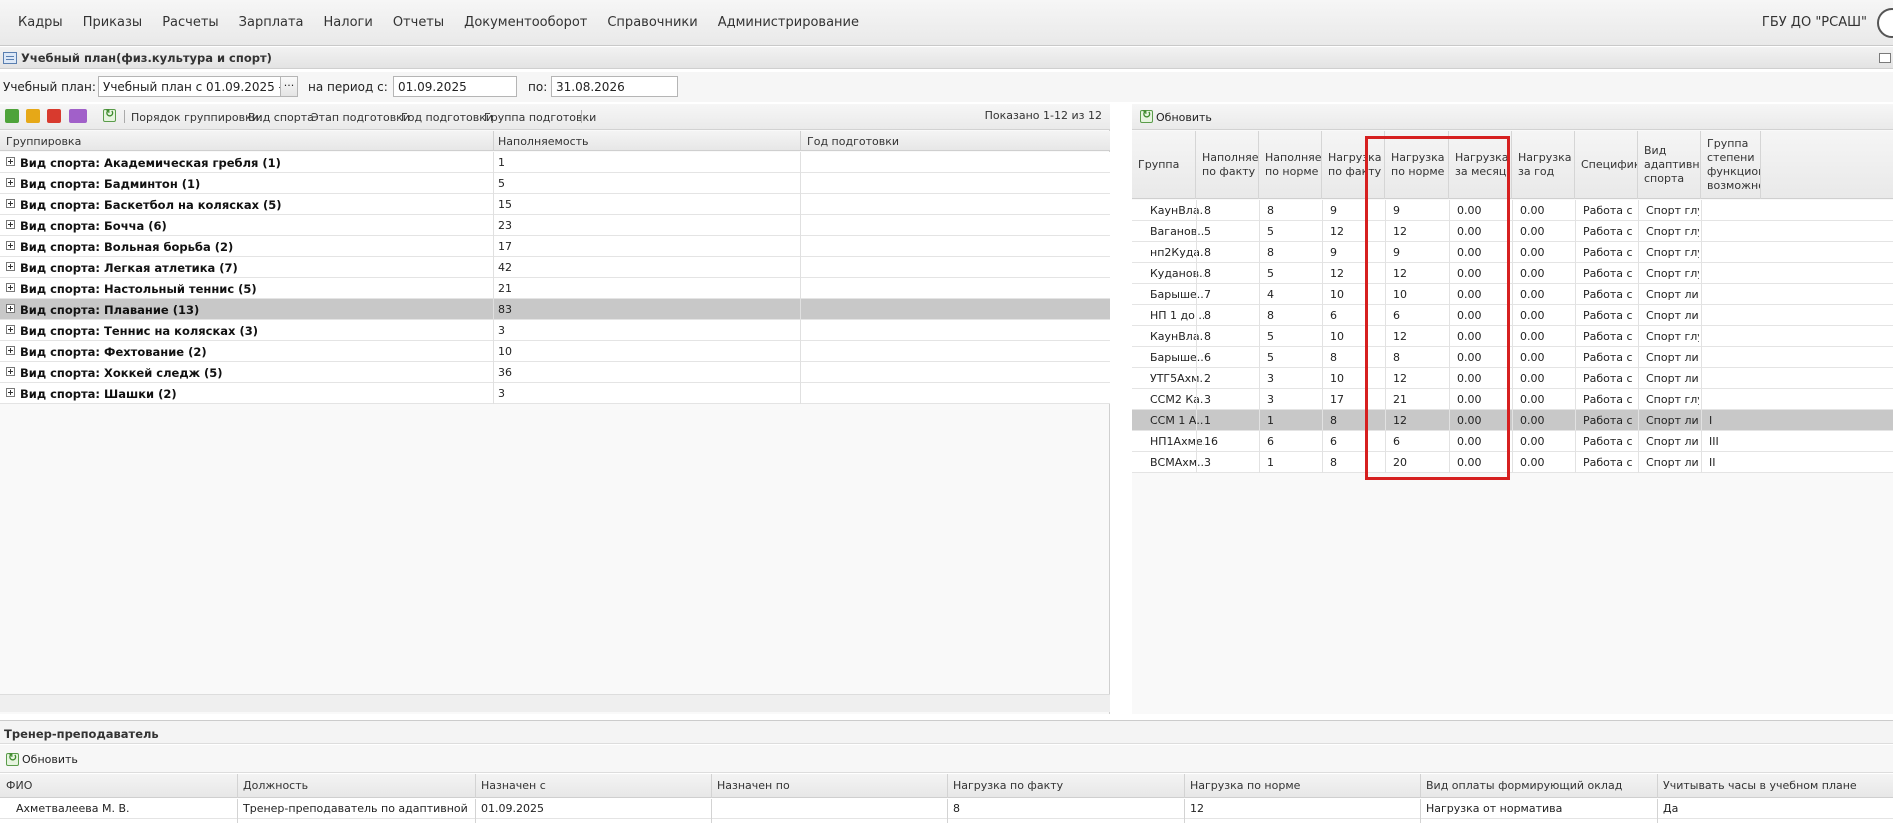  Describe the element at coordinates (1008, 785) in the screenshot. I see `coach-col-header: Нагрузка по факту` at that location.